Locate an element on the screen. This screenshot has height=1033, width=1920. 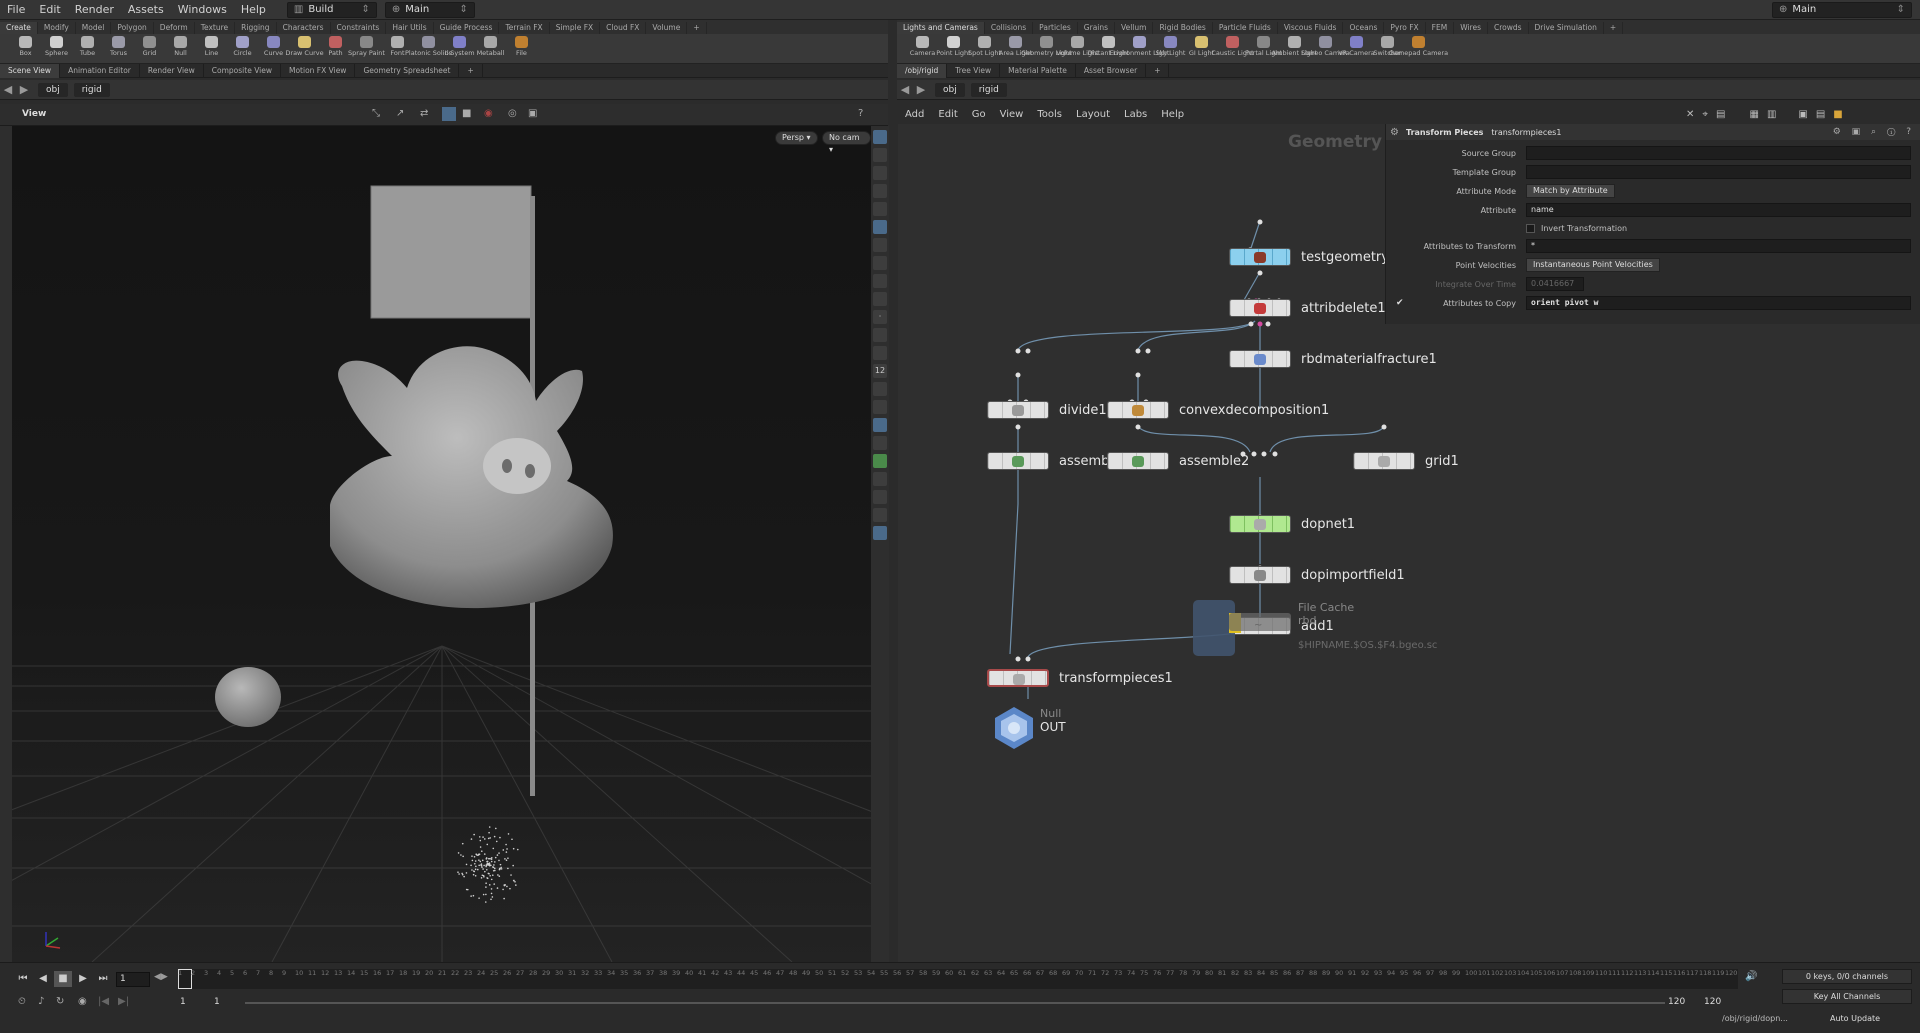
invert-checkbox is located at coordinates (1530, 228).